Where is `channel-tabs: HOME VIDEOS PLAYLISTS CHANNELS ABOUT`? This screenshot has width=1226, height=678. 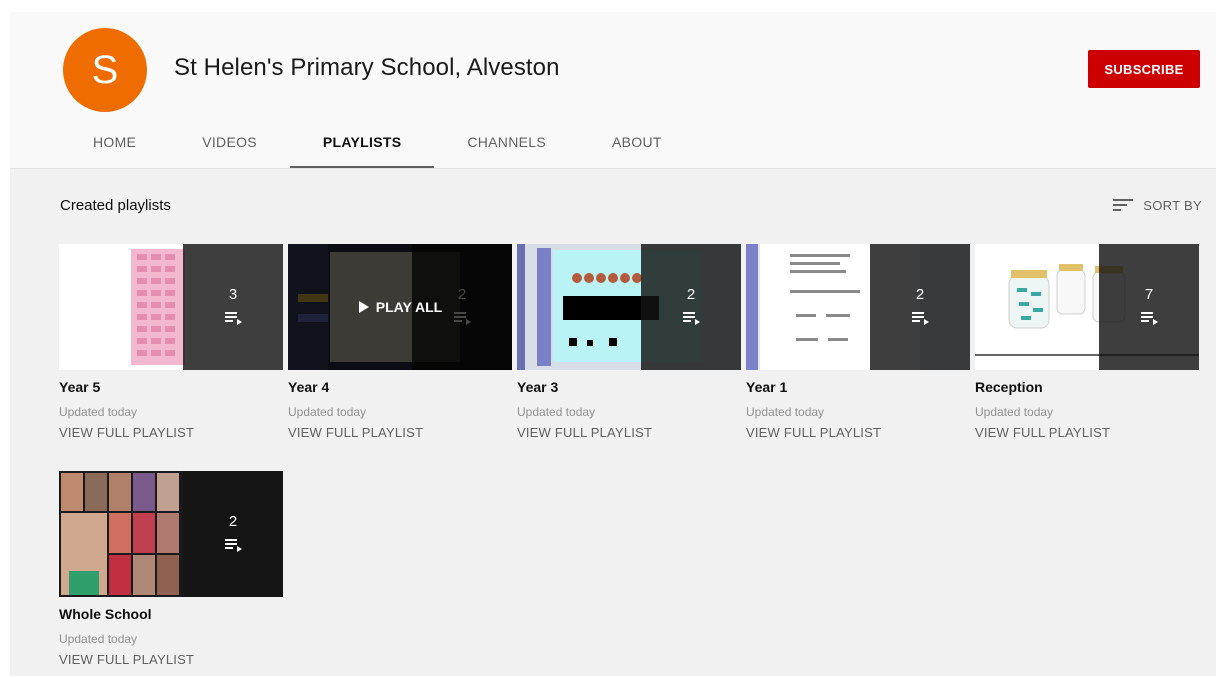
channel-tabs: HOME VIDEOS PLAYLISTS CHANNELS ABOUT is located at coordinates (377, 144).